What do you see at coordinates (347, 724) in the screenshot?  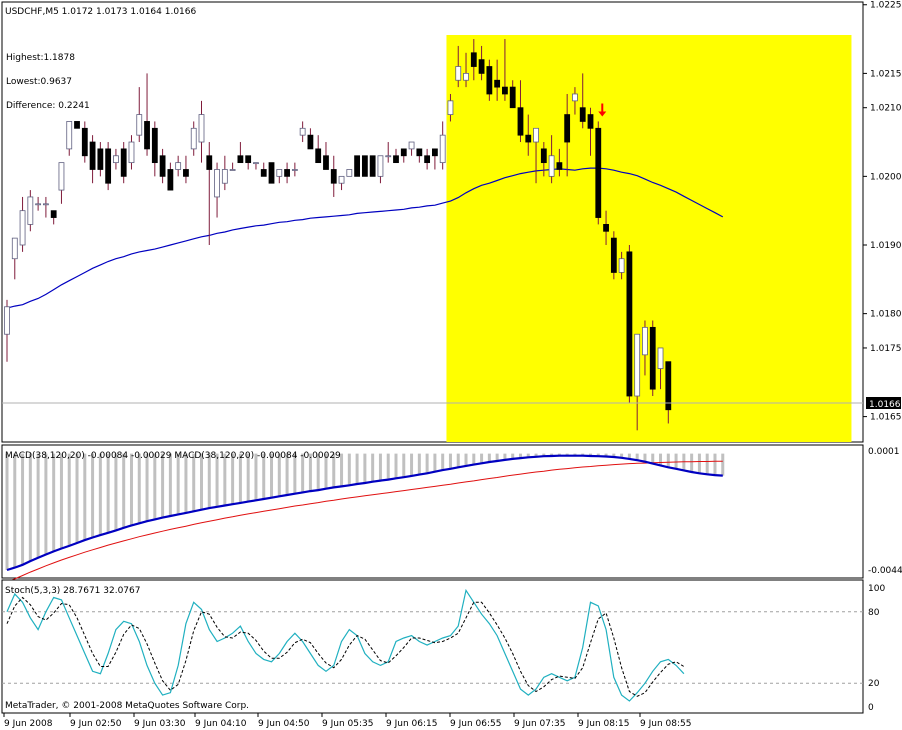 I see `time-tick-label: 9 Jun 05:35` at bounding box center [347, 724].